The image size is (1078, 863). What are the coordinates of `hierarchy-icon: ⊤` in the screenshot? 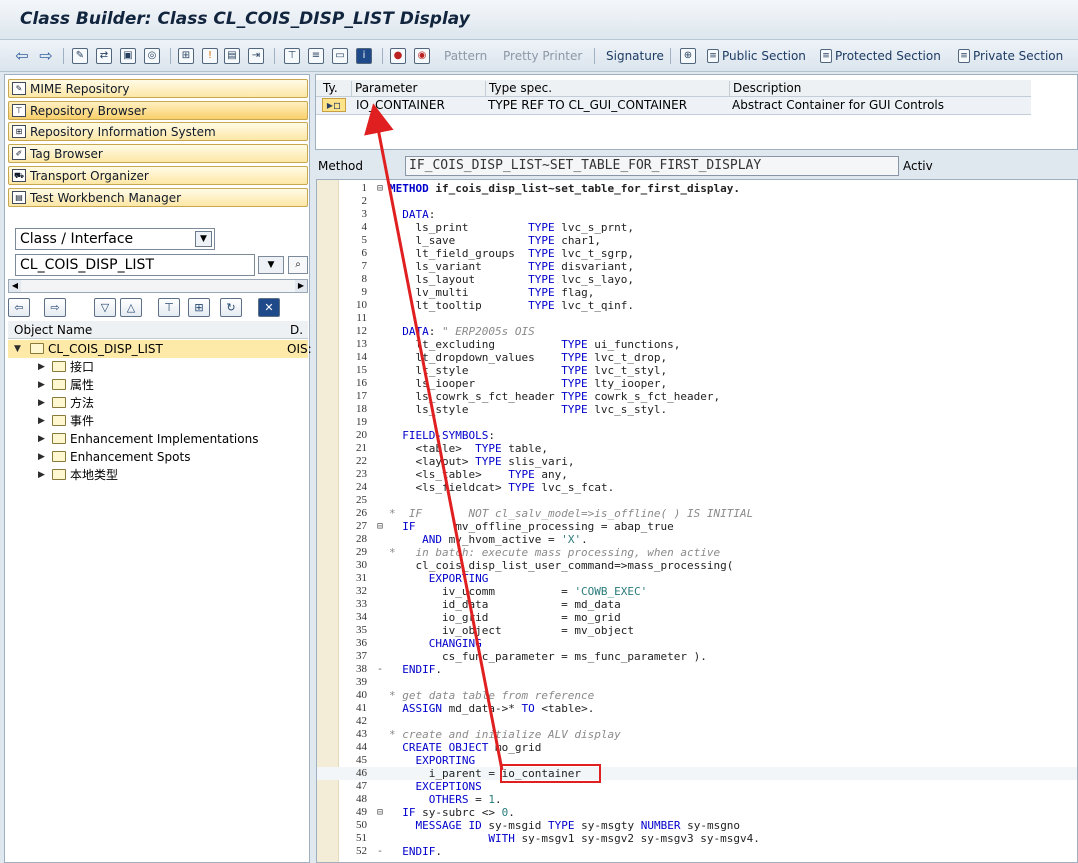 It's located at (292, 56).